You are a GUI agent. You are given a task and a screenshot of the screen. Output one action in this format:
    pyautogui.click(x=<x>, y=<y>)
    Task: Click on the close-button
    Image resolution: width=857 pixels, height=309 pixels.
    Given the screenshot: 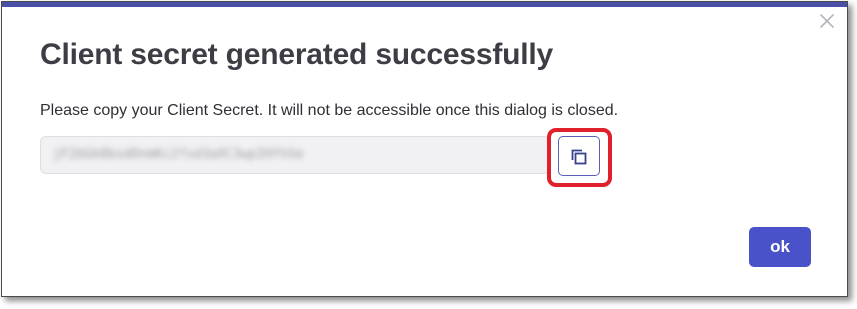 What is the action you would take?
    pyautogui.click(x=827, y=21)
    